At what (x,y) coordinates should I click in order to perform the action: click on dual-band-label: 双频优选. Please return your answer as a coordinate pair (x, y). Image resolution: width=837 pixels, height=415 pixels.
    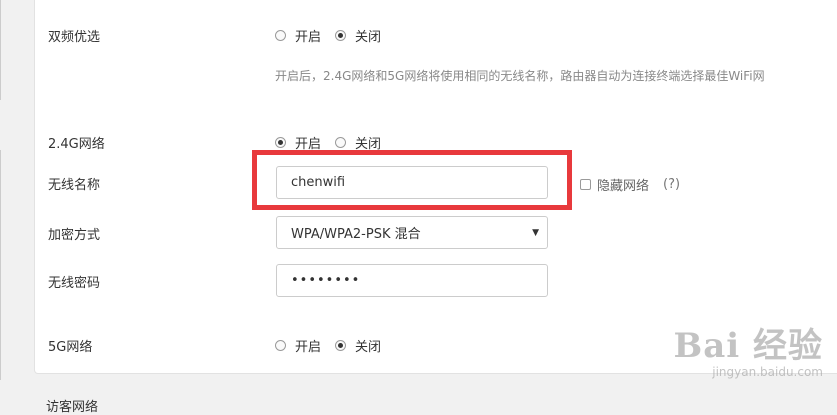
    Looking at the image, I should click on (74, 37).